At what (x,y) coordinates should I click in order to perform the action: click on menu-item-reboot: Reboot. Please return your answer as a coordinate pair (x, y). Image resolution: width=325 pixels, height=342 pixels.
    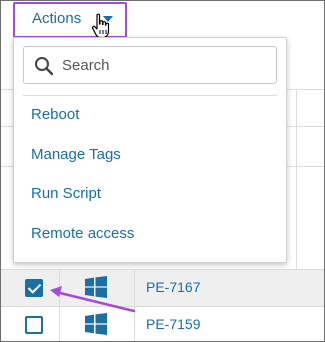
    Looking at the image, I should click on (55, 114).